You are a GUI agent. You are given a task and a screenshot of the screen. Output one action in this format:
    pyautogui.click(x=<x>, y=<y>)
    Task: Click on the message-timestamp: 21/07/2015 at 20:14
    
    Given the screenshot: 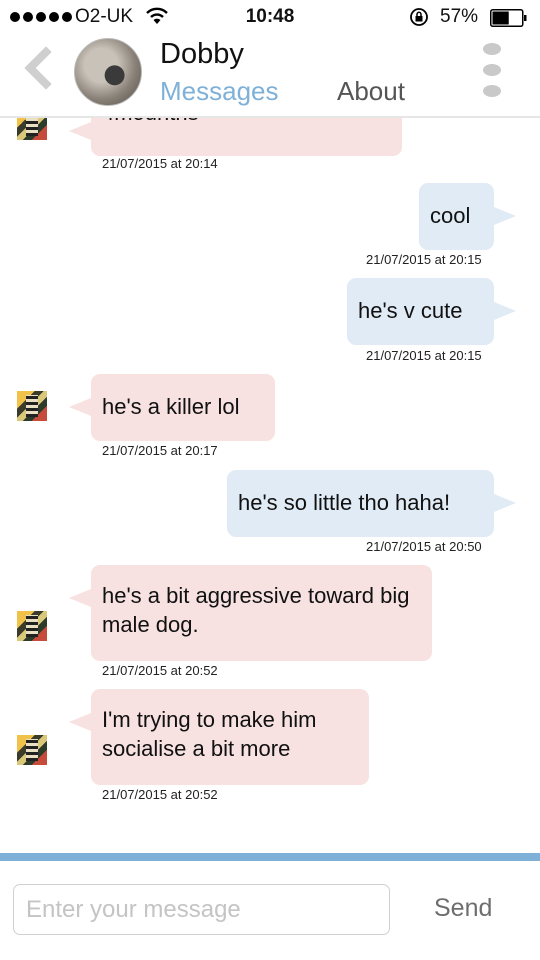 What is the action you would take?
    pyautogui.click(x=160, y=163)
    